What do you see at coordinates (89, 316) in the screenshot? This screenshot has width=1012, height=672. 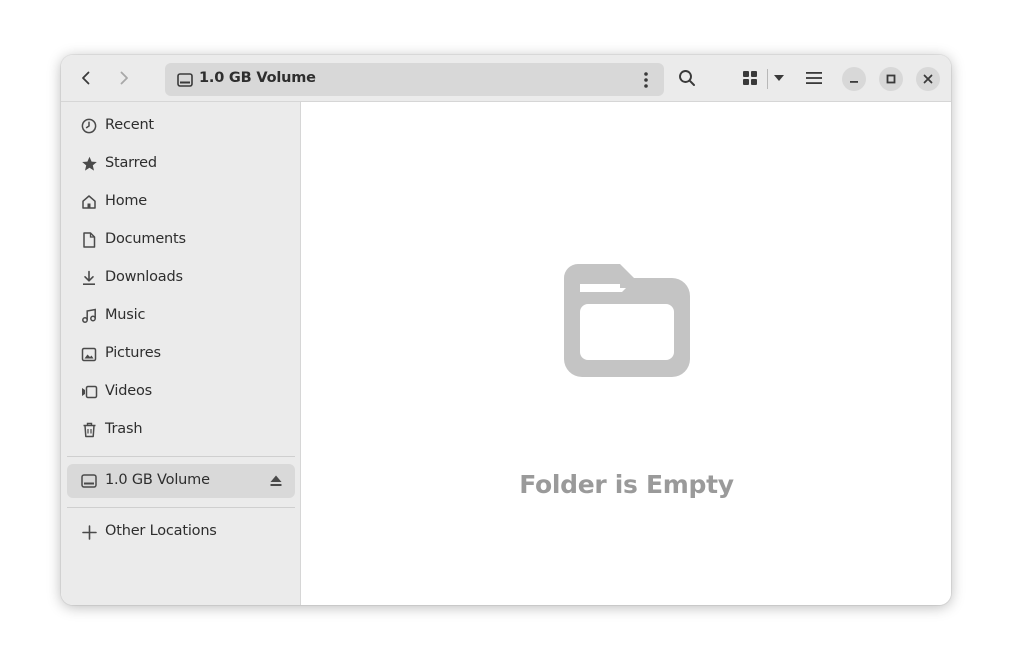 I see `music-icon` at bounding box center [89, 316].